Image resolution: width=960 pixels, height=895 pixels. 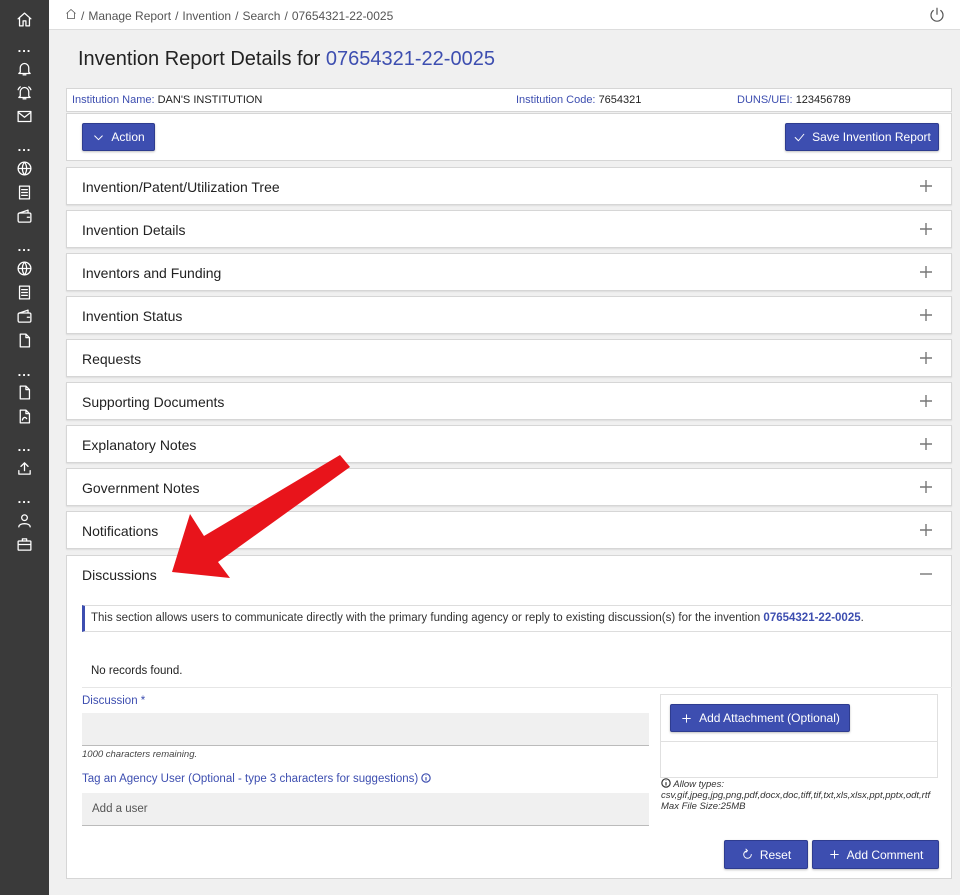 What do you see at coordinates (24, 544) in the screenshot?
I see `briefcase-icon` at bounding box center [24, 544].